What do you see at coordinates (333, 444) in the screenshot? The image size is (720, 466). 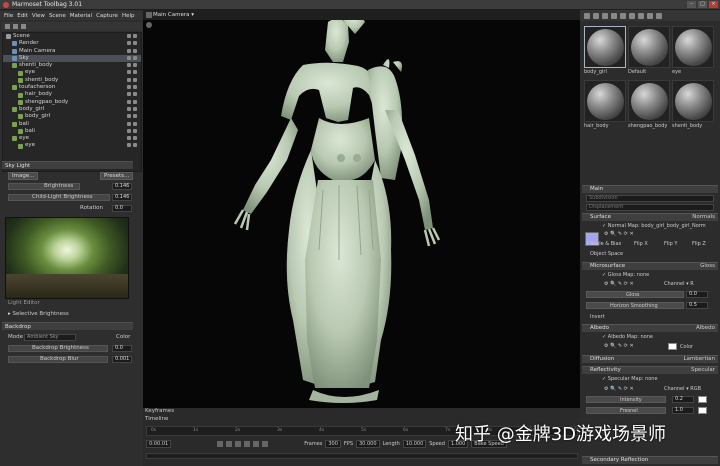 I see `frames-field: 300` at bounding box center [333, 444].